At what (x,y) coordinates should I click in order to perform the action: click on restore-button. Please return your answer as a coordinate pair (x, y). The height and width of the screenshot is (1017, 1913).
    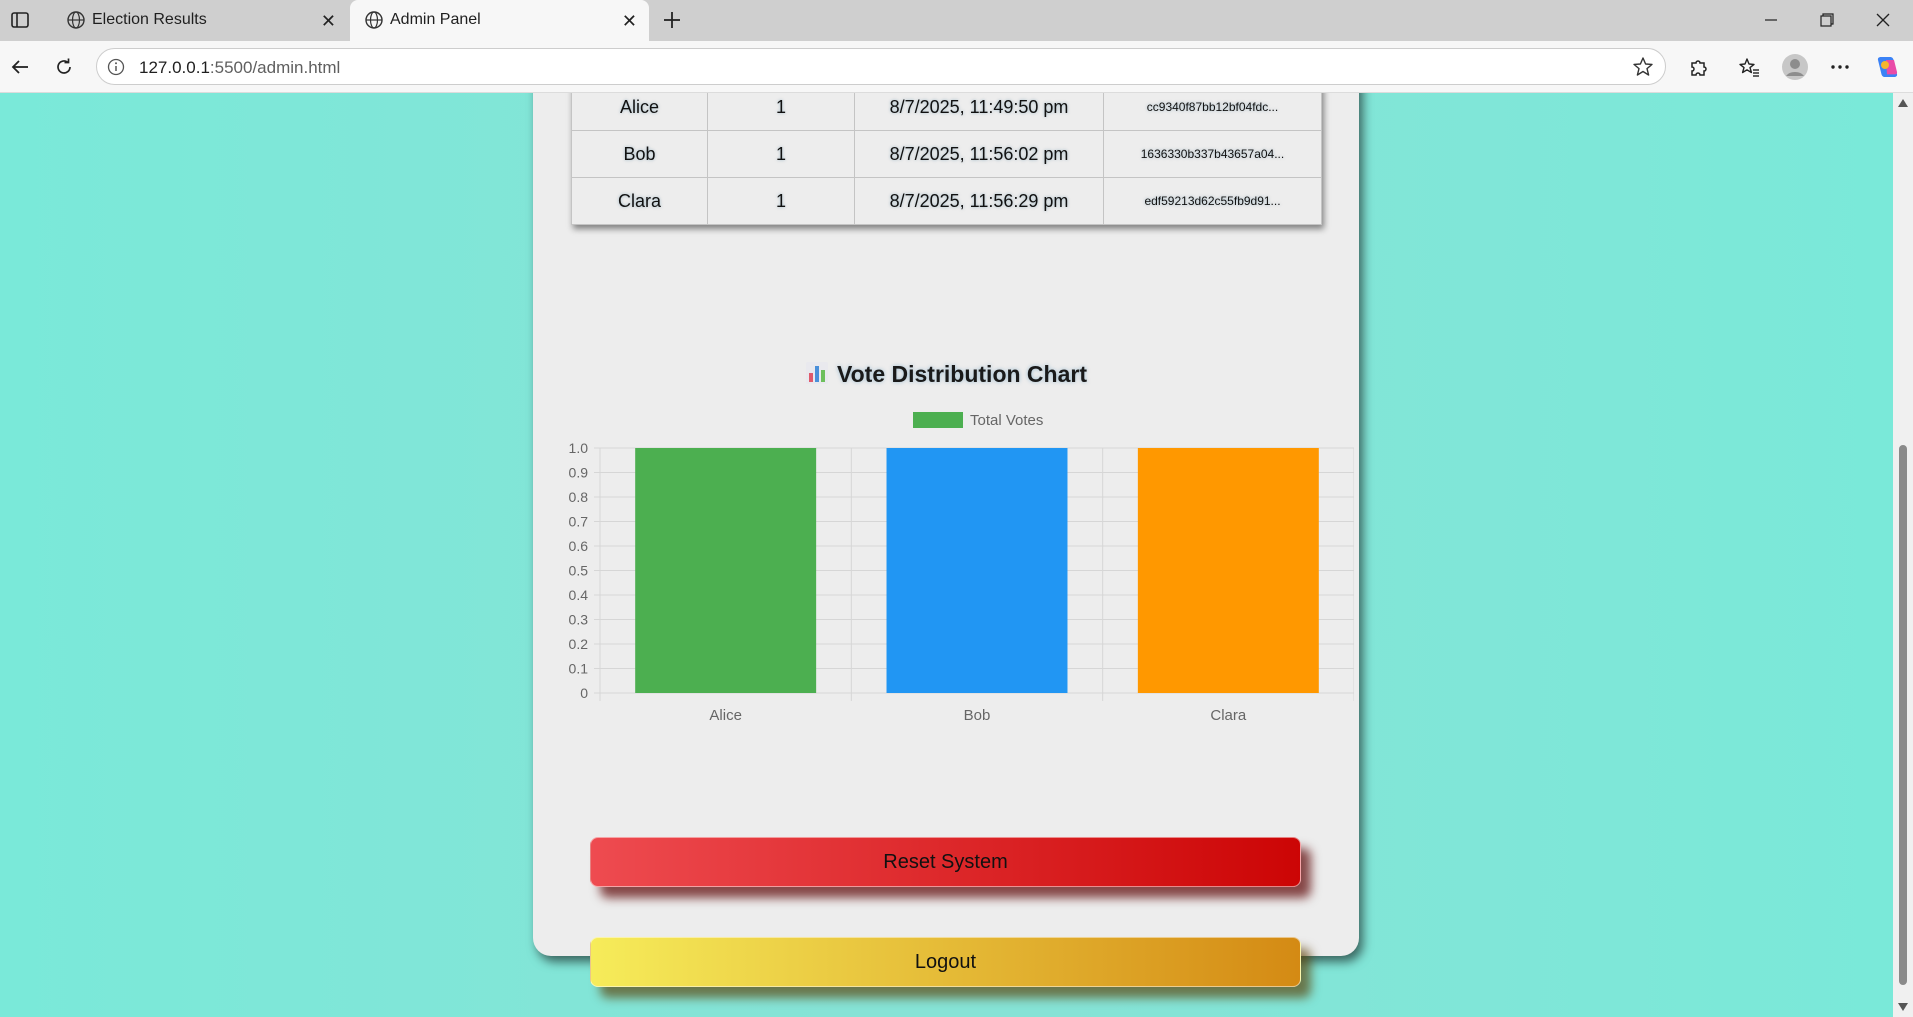
    Looking at the image, I should click on (1827, 20).